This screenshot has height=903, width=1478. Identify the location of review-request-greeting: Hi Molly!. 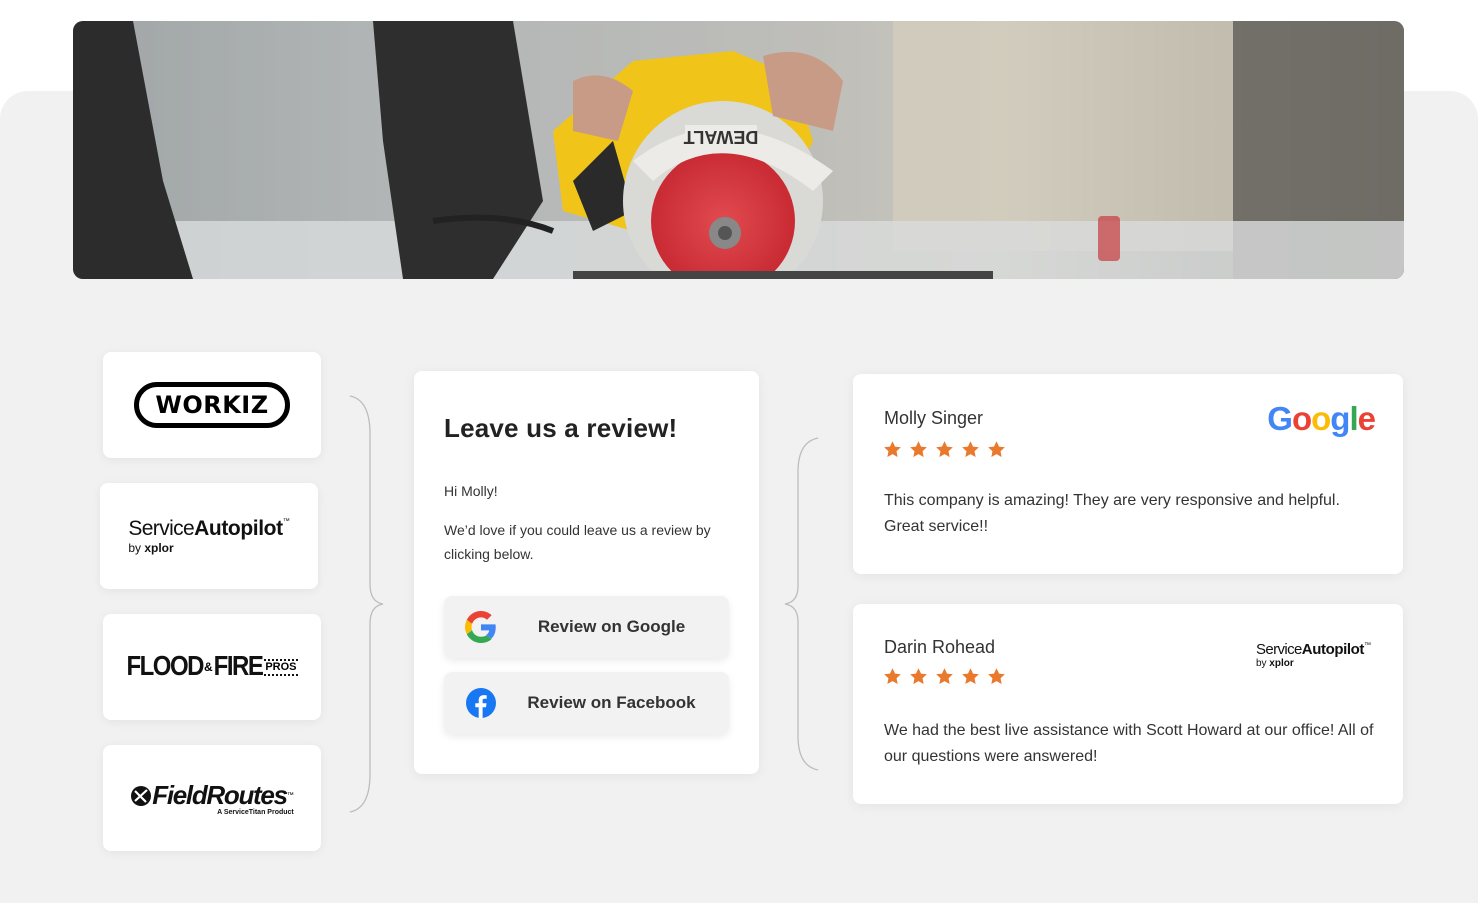
(471, 491).